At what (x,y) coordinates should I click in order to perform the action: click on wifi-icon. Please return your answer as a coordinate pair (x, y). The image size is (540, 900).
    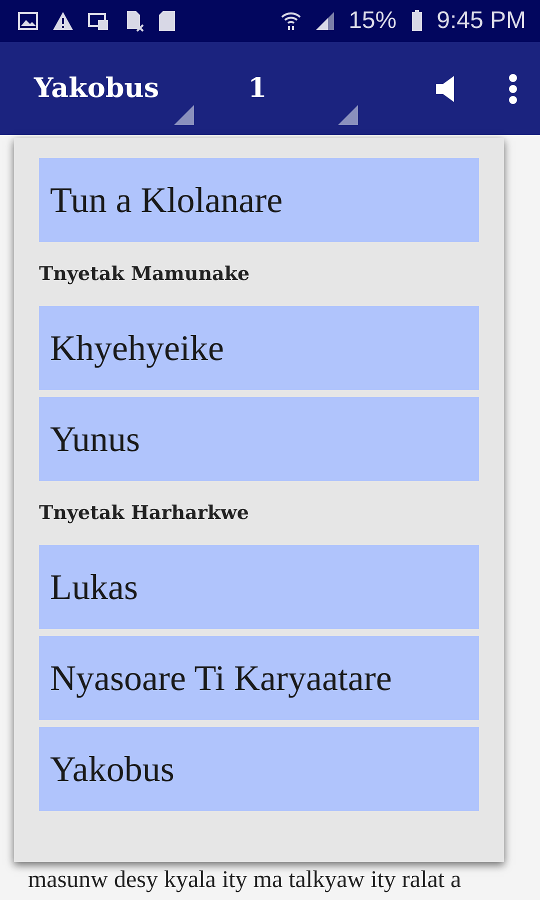
    Looking at the image, I should click on (290, 21).